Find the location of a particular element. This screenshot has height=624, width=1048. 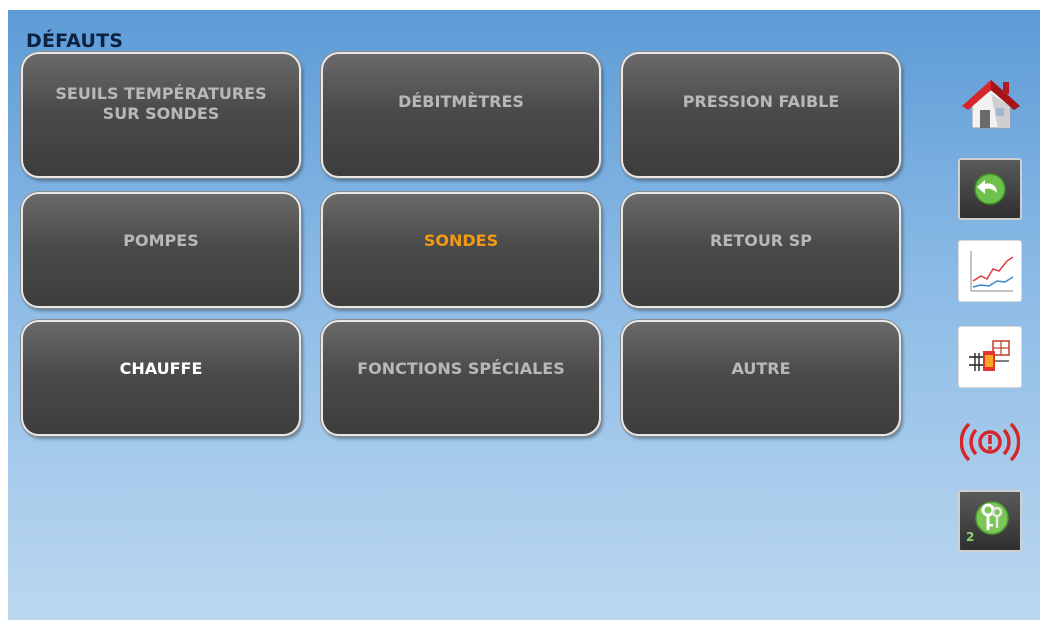

button-retour-sp: RETOUR SP is located at coordinates (761, 250).